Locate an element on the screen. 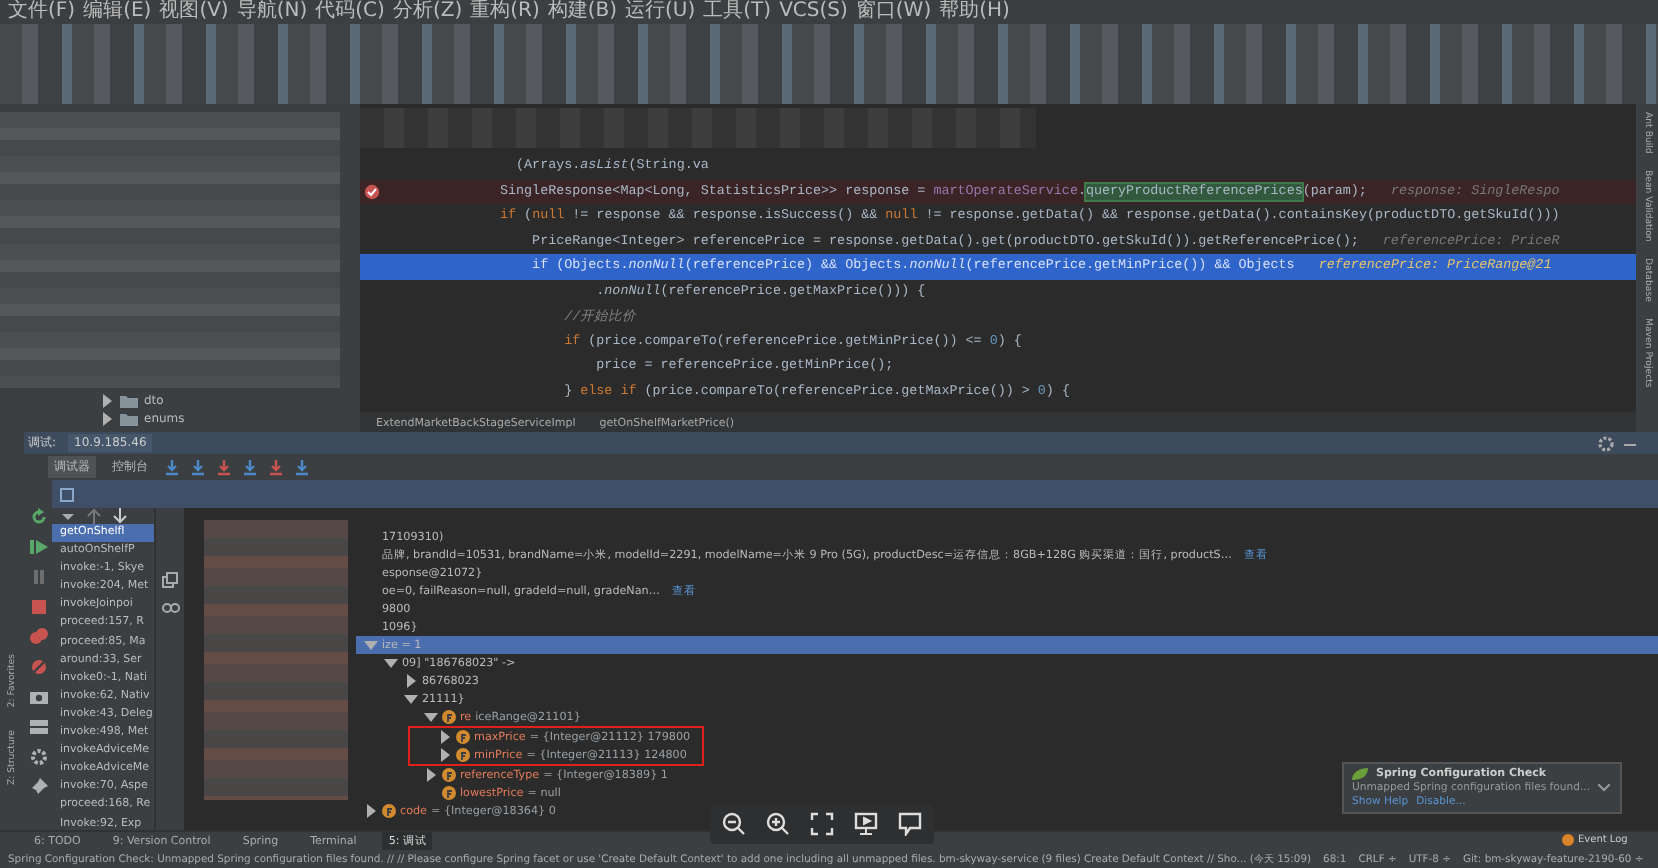 This screenshot has width=1658, height=868. menu-item: 编辑(E) is located at coordinates (117, 12).